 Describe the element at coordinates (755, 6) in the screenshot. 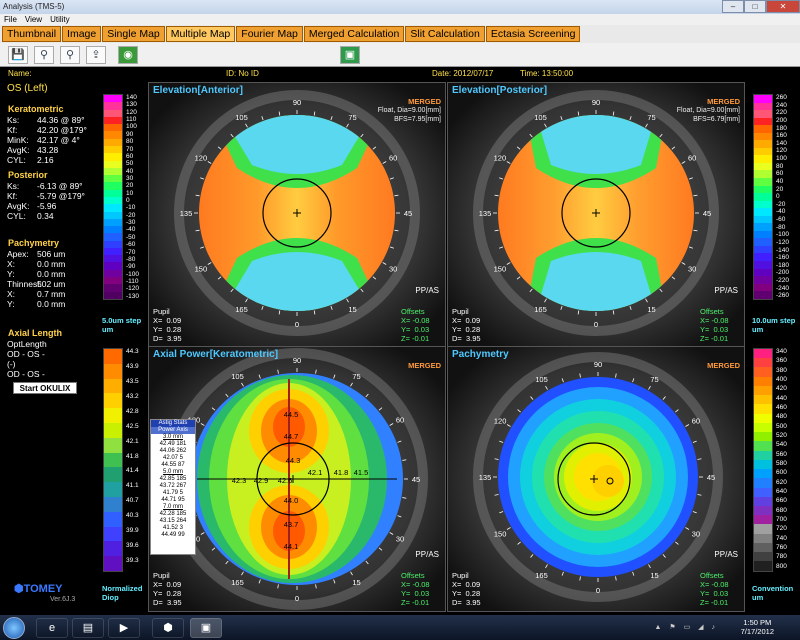

I see `maximize-button: □` at that location.